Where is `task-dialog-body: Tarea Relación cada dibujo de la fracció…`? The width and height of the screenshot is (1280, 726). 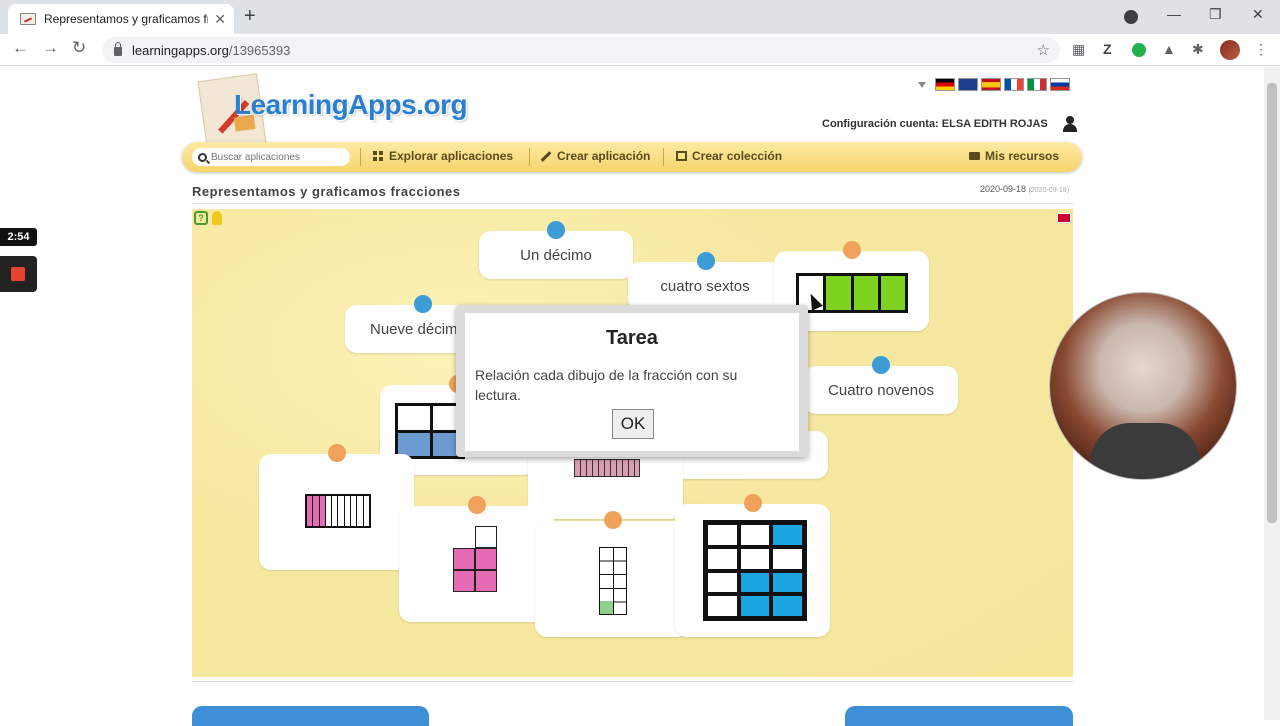 task-dialog-body: Tarea Relación cada dibujo de la fracció… is located at coordinates (632, 382).